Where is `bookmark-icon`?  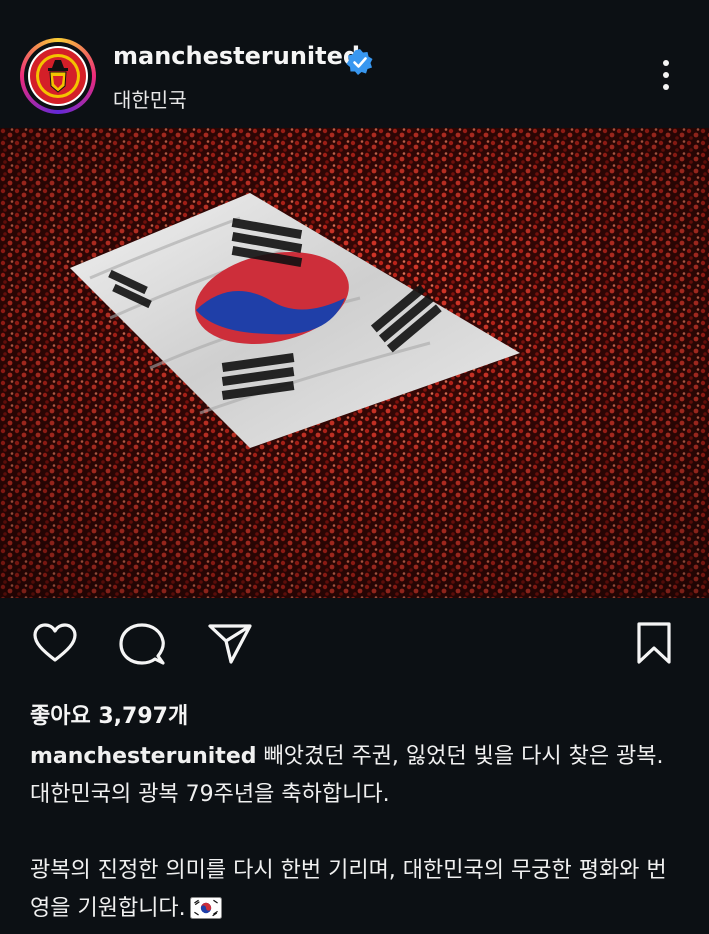 bookmark-icon is located at coordinates (654, 643).